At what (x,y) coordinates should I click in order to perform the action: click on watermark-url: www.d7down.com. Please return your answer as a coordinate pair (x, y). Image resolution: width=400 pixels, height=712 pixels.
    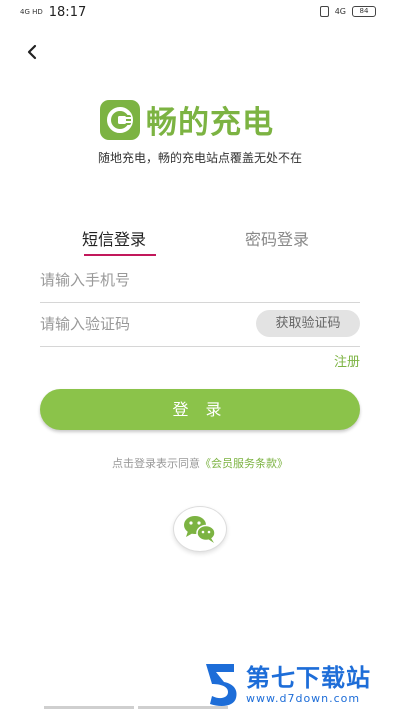
    Looking at the image, I should click on (303, 698).